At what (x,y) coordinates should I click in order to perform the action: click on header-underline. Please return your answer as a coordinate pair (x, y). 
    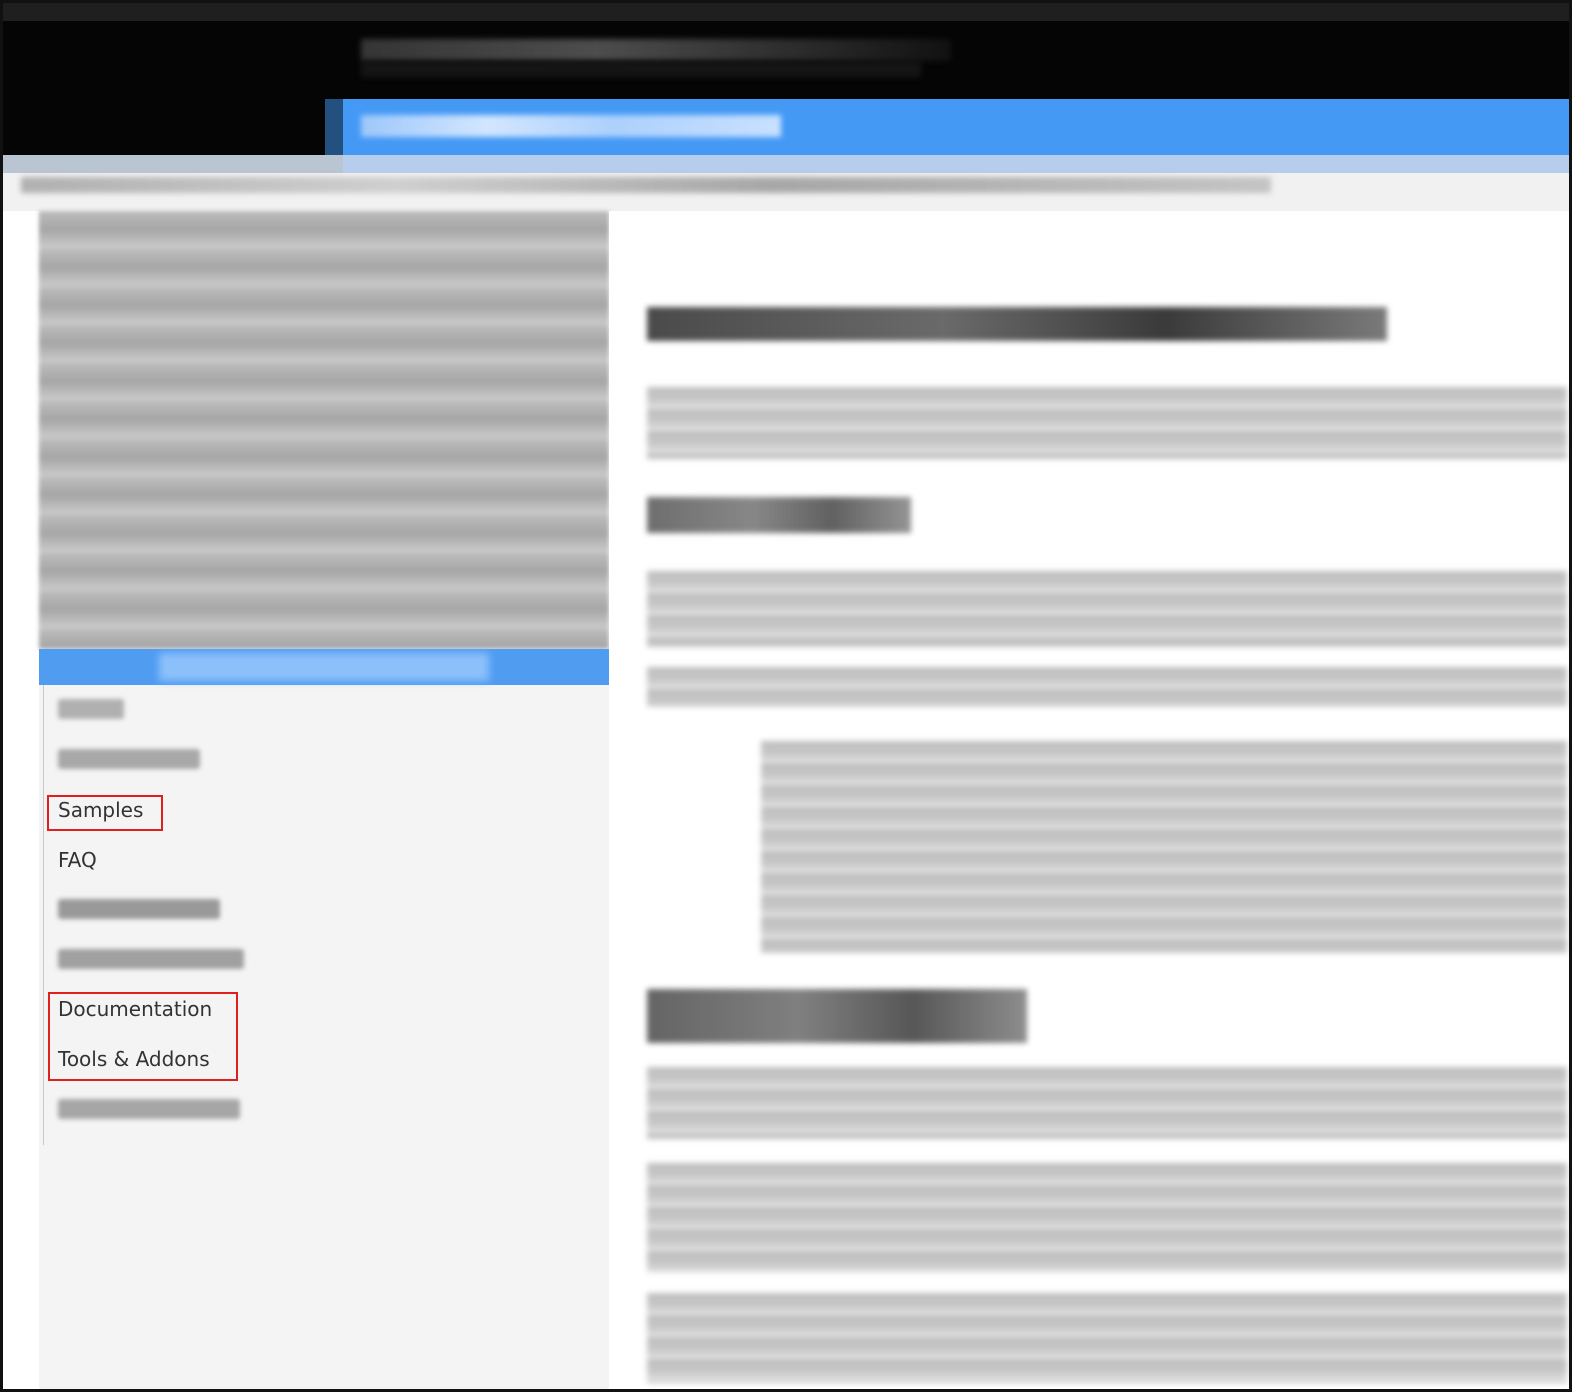
    Looking at the image, I should click on (786, 164).